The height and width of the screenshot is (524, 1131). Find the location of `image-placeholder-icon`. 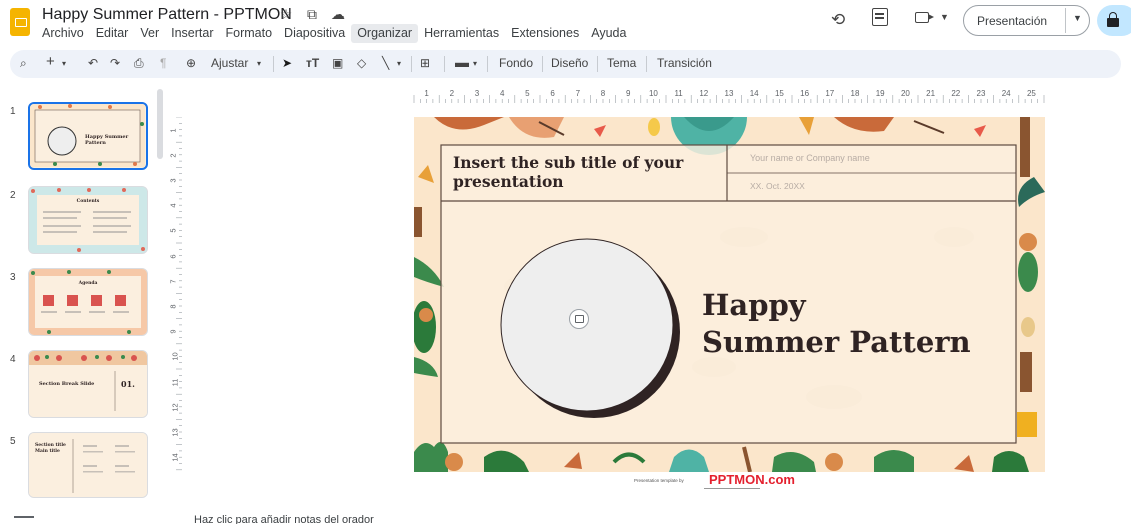

image-placeholder-icon is located at coordinates (579, 319).